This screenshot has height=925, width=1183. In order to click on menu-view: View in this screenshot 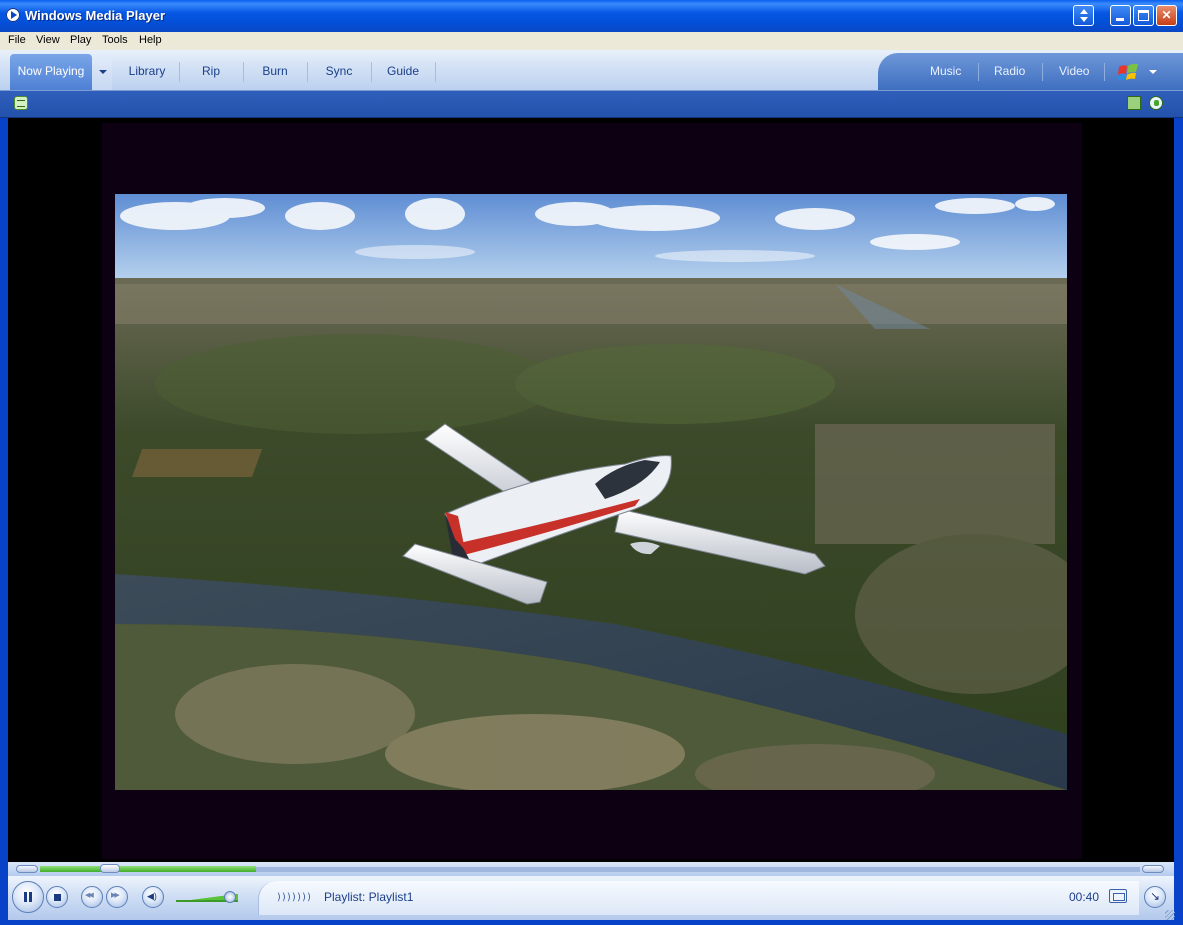, I will do `click(48, 40)`.